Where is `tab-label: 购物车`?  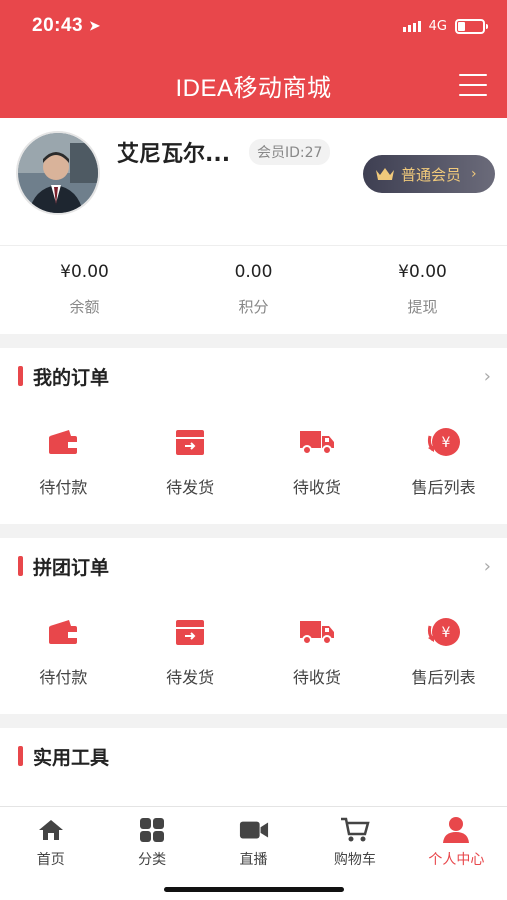 tab-label: 购物车 is located at coordinates (354, 860).